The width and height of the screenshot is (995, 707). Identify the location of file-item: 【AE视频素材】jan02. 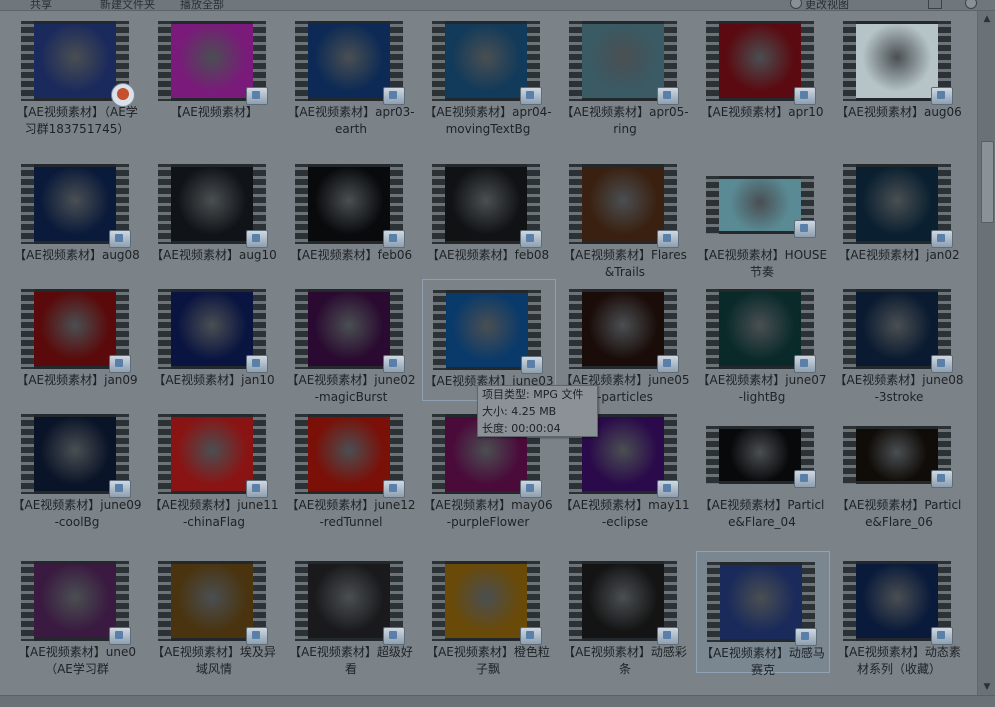
(899, 214).